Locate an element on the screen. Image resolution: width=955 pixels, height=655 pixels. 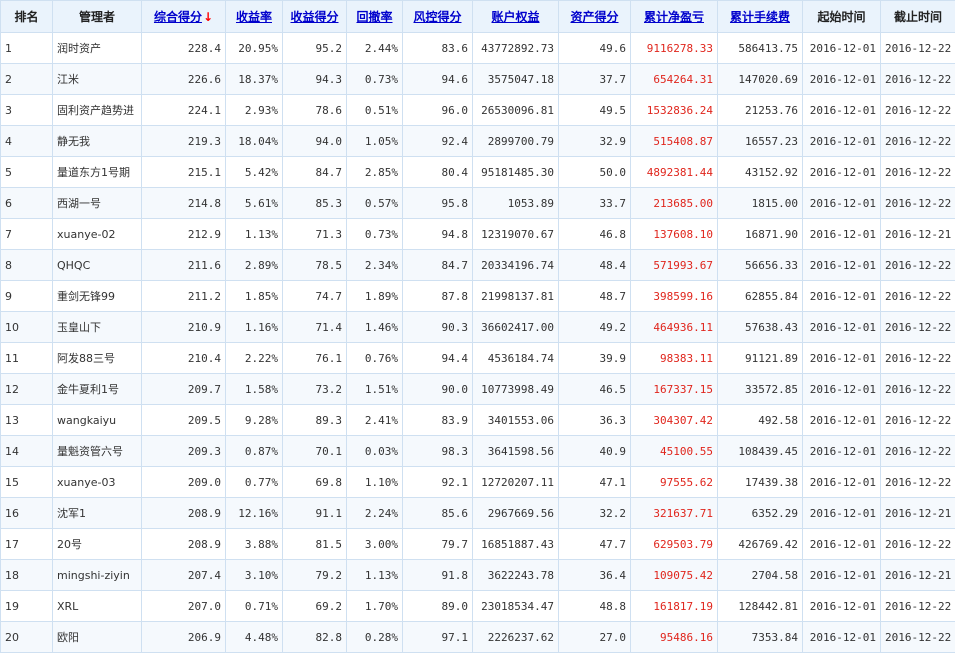
cell-end-time: 2016-12-21 is located at coordinates (917, 513).